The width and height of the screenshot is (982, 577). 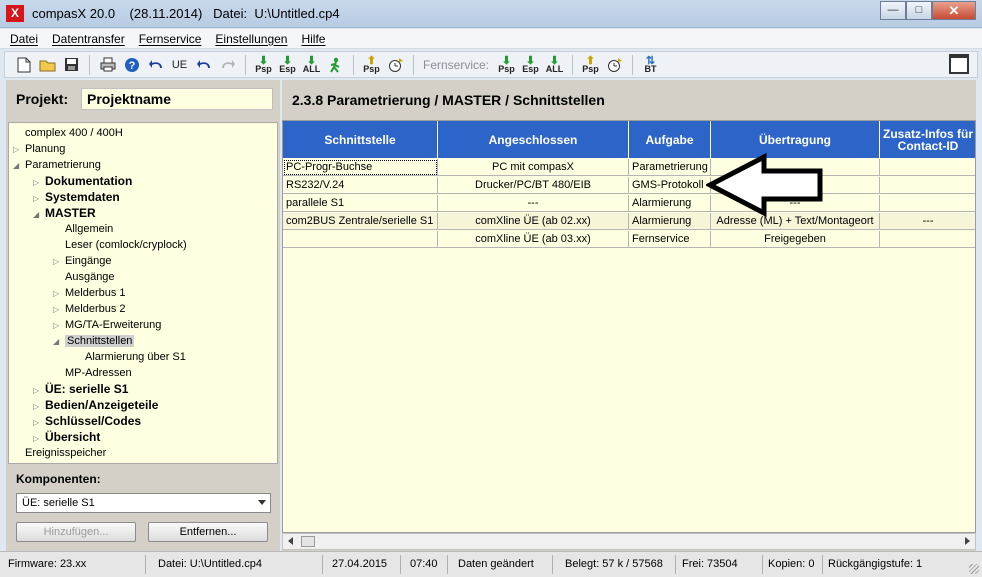 What do you see at coordinates (88, 39) in the screenshot?
I see `menu-datentransfer: Datentransfer` at bounding box center [88, 39].